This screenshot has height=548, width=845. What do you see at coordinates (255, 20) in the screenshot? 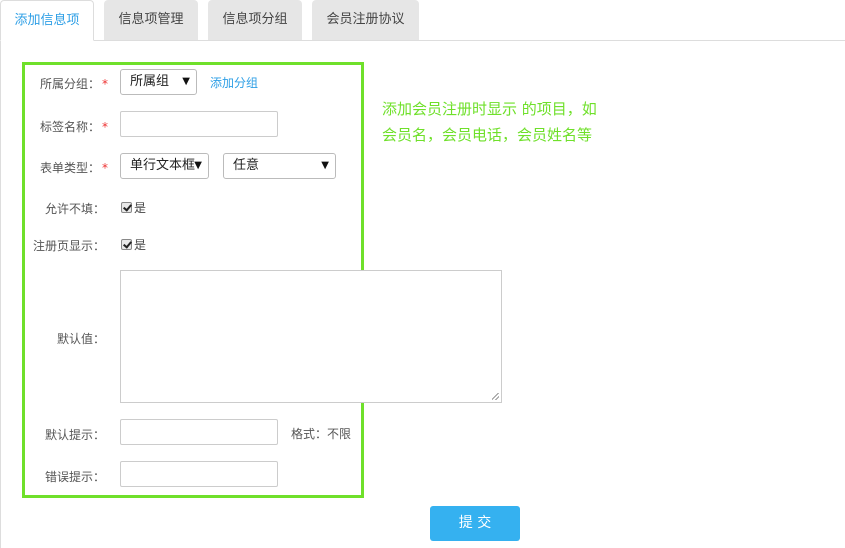
I see `tab-info-item-groups: 信息项分组` at bounding box center [255, 20].